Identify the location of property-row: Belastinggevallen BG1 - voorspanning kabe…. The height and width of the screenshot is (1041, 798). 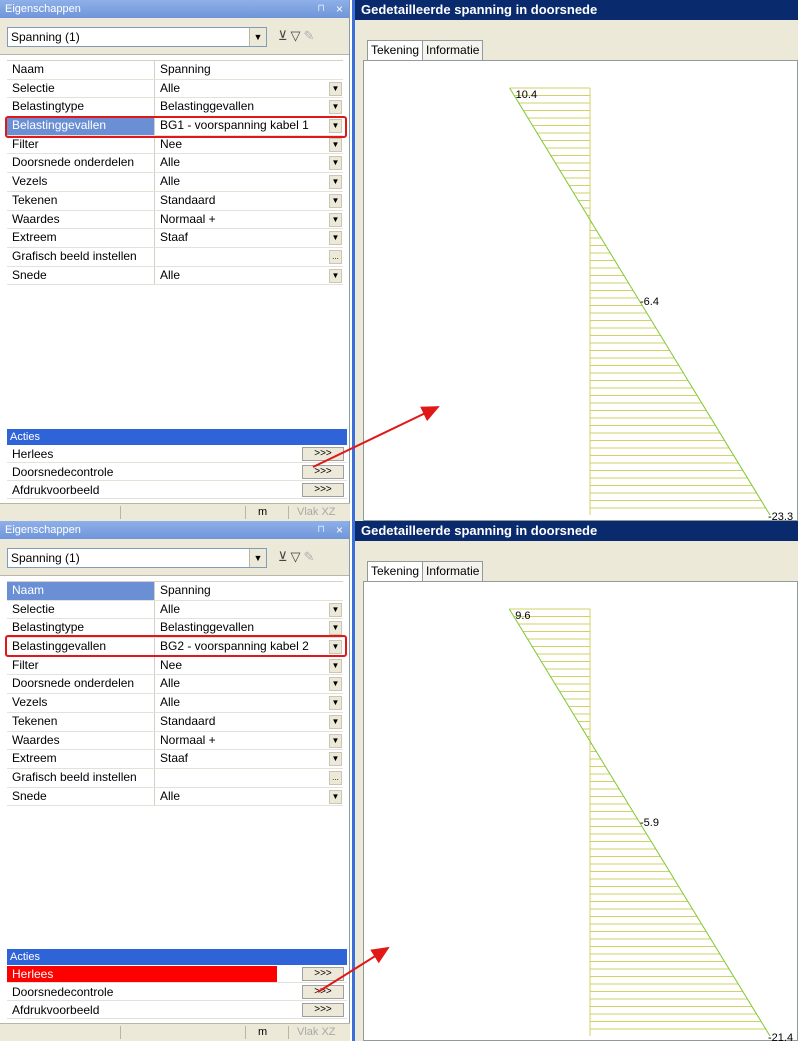
(175, 126).